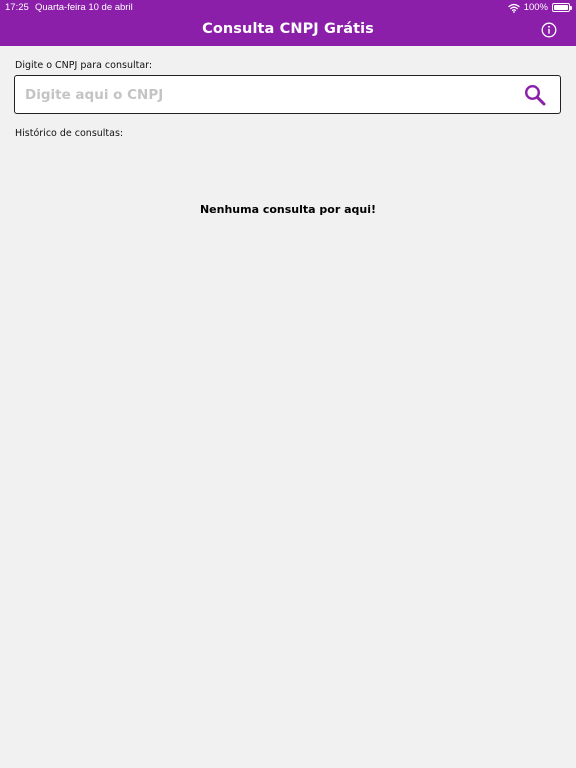 This screenshot has width=576, height=768. I want to click on battery-fill, so click(561, 7).